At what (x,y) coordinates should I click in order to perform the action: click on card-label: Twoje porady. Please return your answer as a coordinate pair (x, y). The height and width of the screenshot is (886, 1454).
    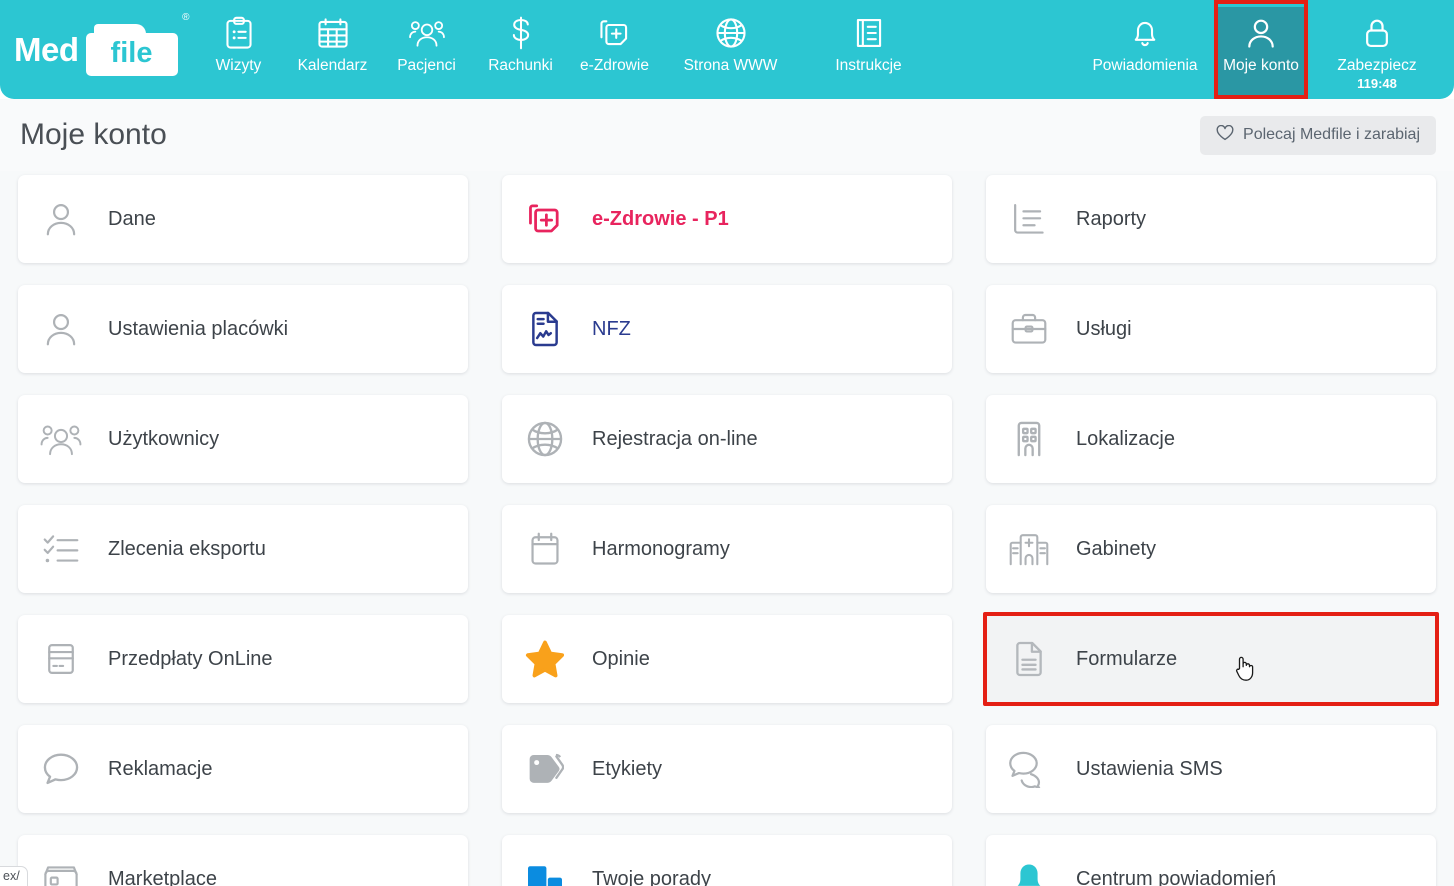
    Looking at the image, I should click on (651, 876).